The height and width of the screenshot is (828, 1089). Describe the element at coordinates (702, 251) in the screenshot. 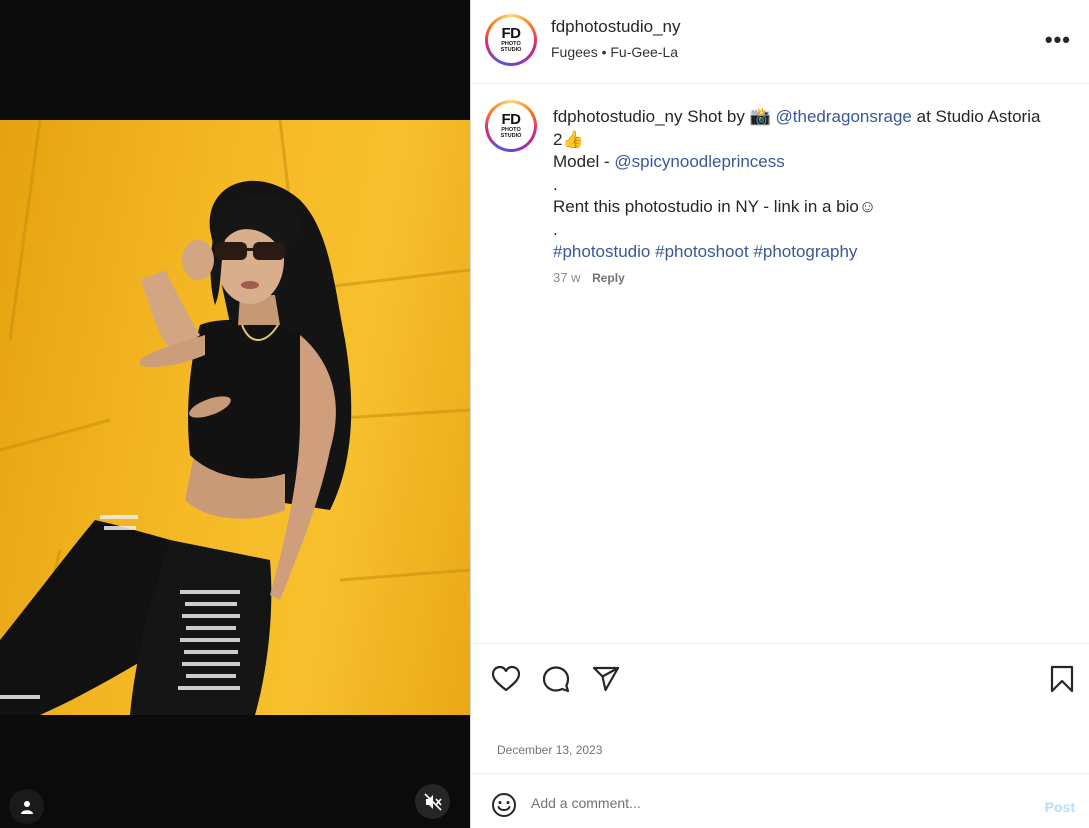

I see `hashtag-link: #photoshoot` at that location.